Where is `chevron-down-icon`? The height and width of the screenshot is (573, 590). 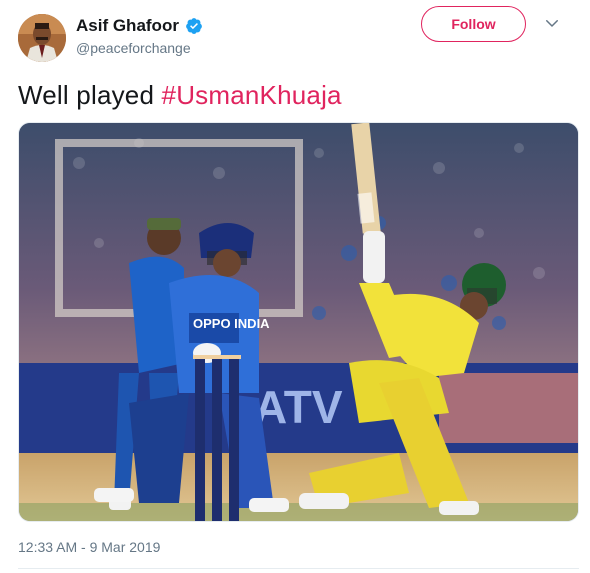
chevron-down-icon is located at coordinates (552, 23).